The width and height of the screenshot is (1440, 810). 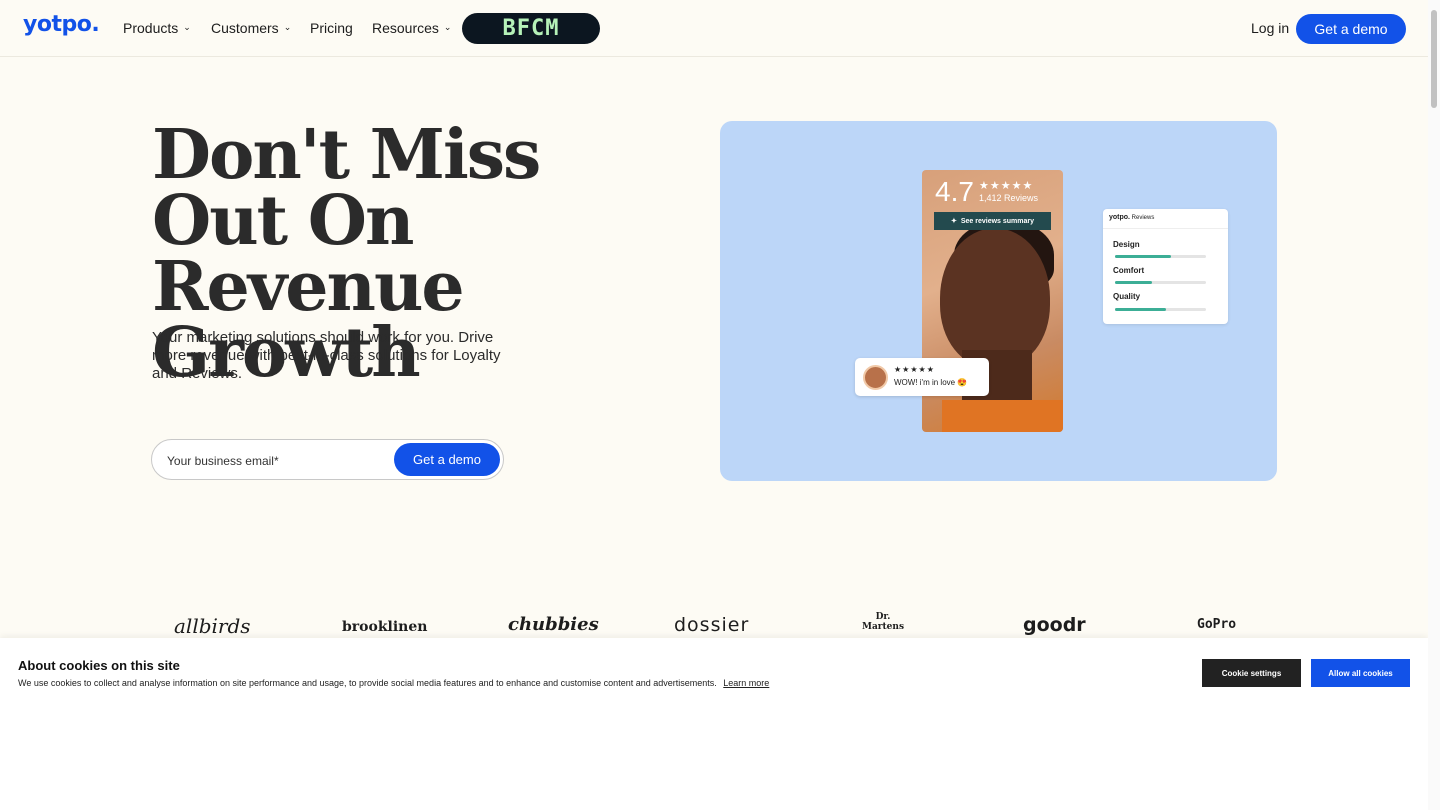 I want to click on email-signup-form: Your business email* Get a demo, so click(x=327, y=459).